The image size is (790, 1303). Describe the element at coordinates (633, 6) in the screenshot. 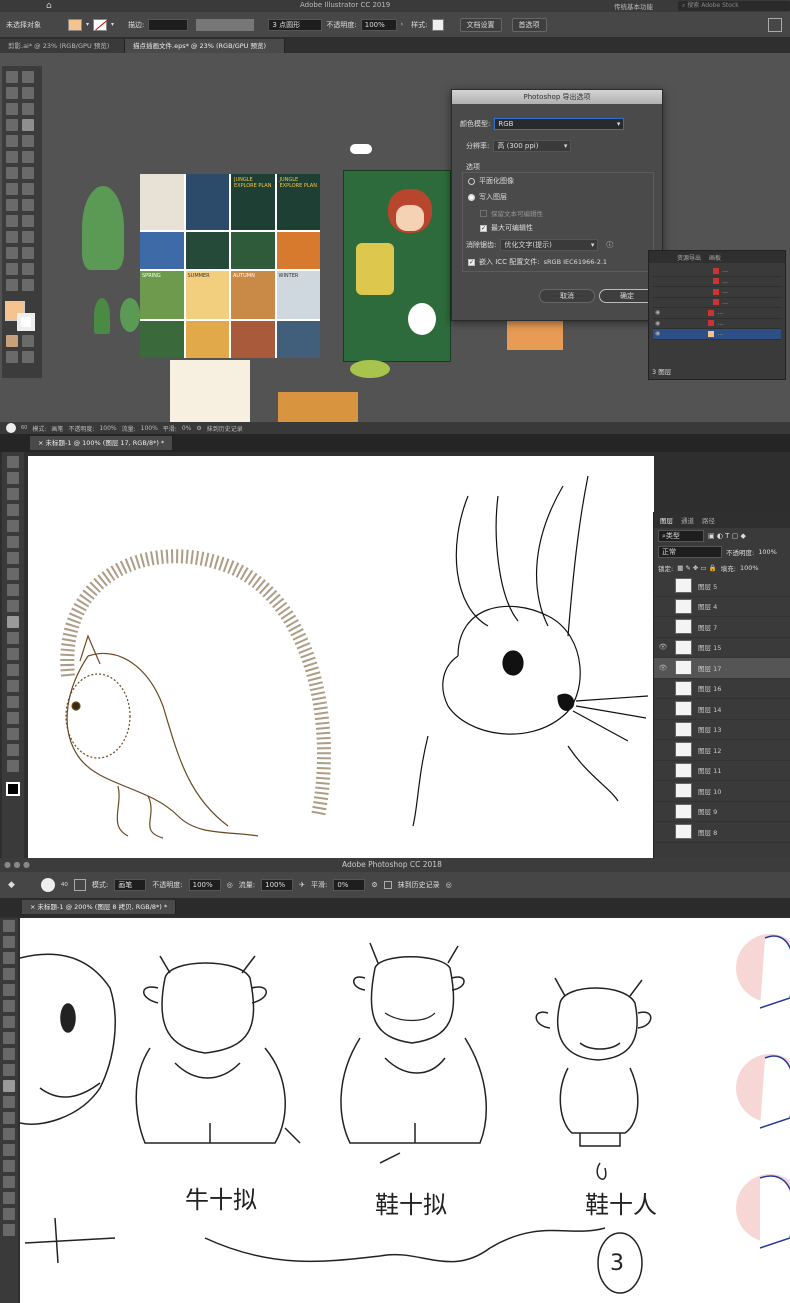

I see `workspace-switcher: 传统基本功能` at that location.